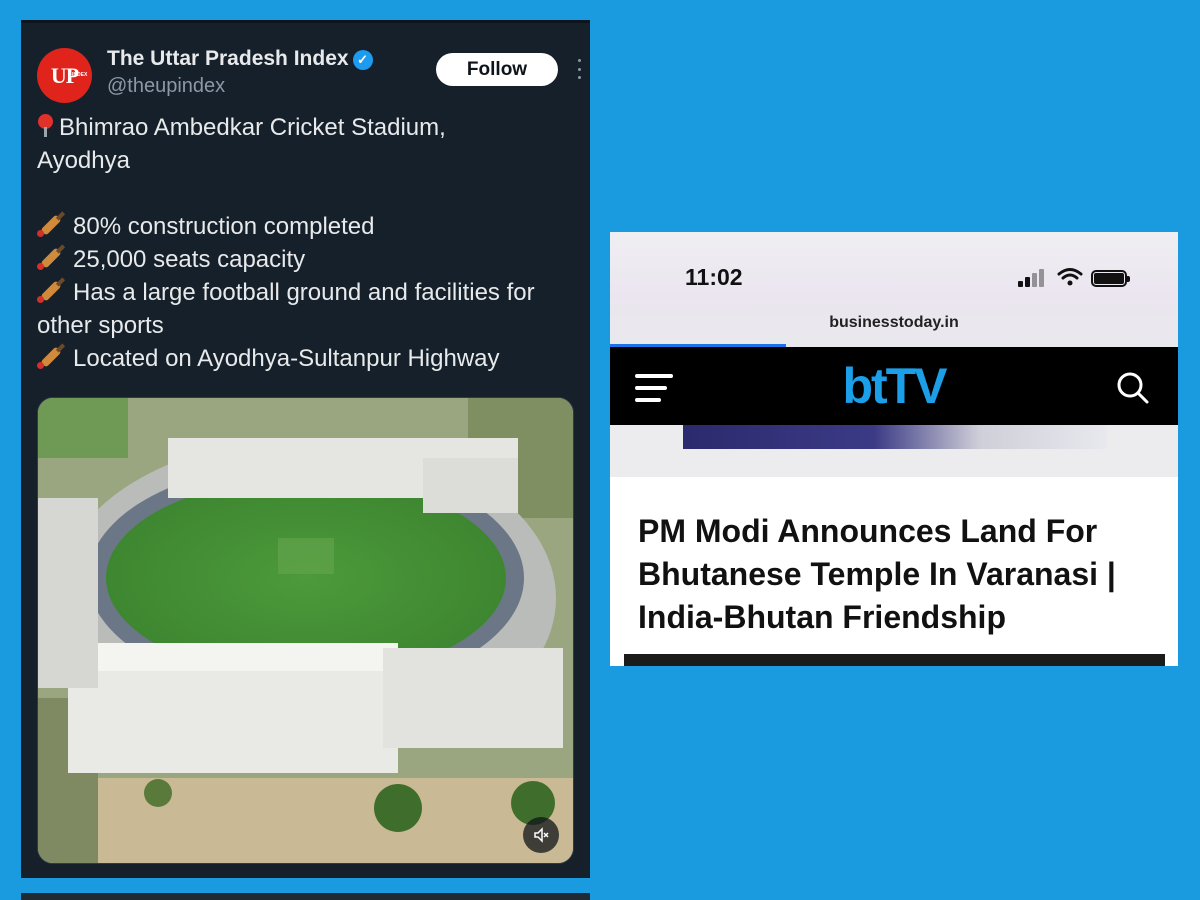  I want to click on site-header: btTV, so click(894, 386).